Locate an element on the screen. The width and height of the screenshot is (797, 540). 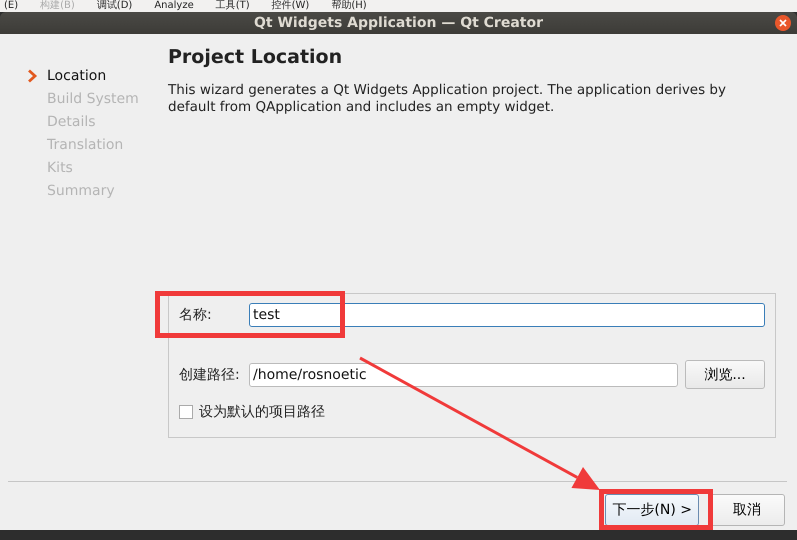
name-field: test is located at coordinates (507, 315).